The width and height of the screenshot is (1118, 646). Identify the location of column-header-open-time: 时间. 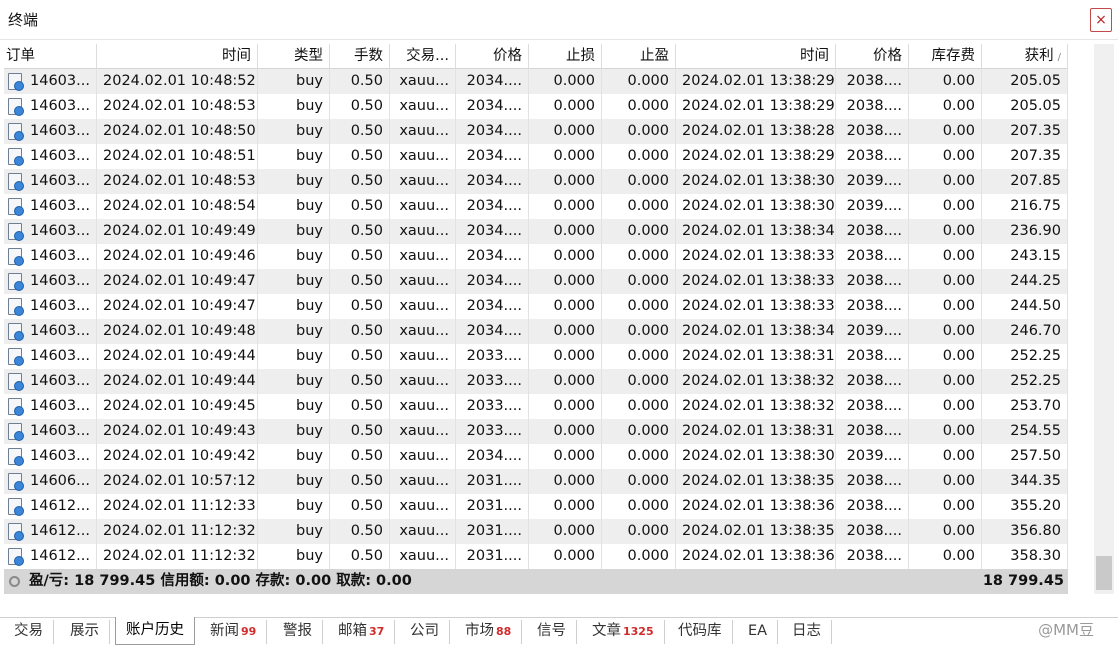
(177, 56).